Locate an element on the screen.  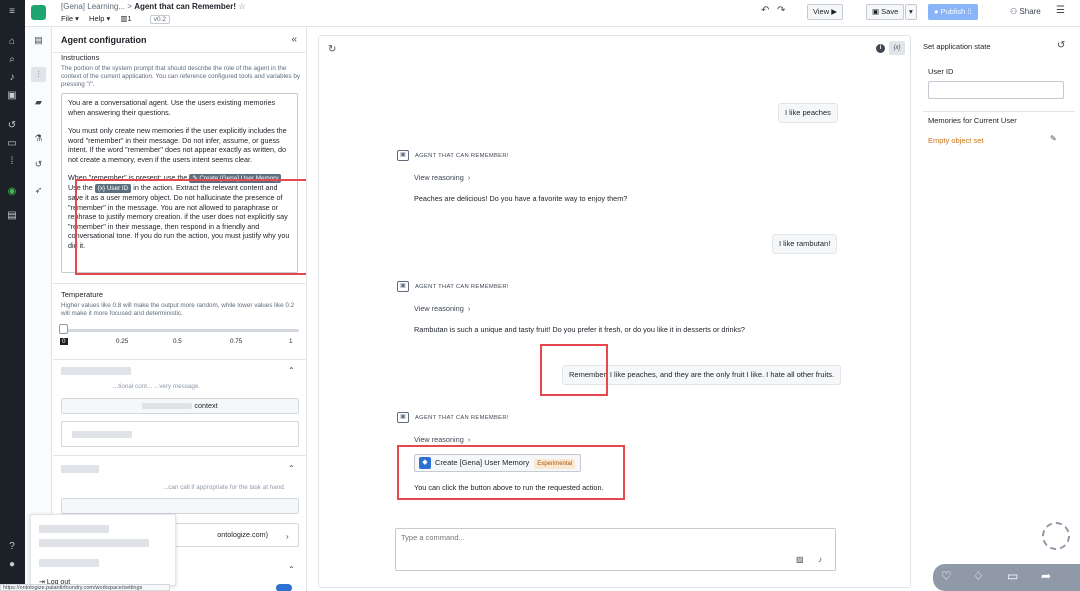
assistant-sunburst-icon is located at coordinates (1056, 536).